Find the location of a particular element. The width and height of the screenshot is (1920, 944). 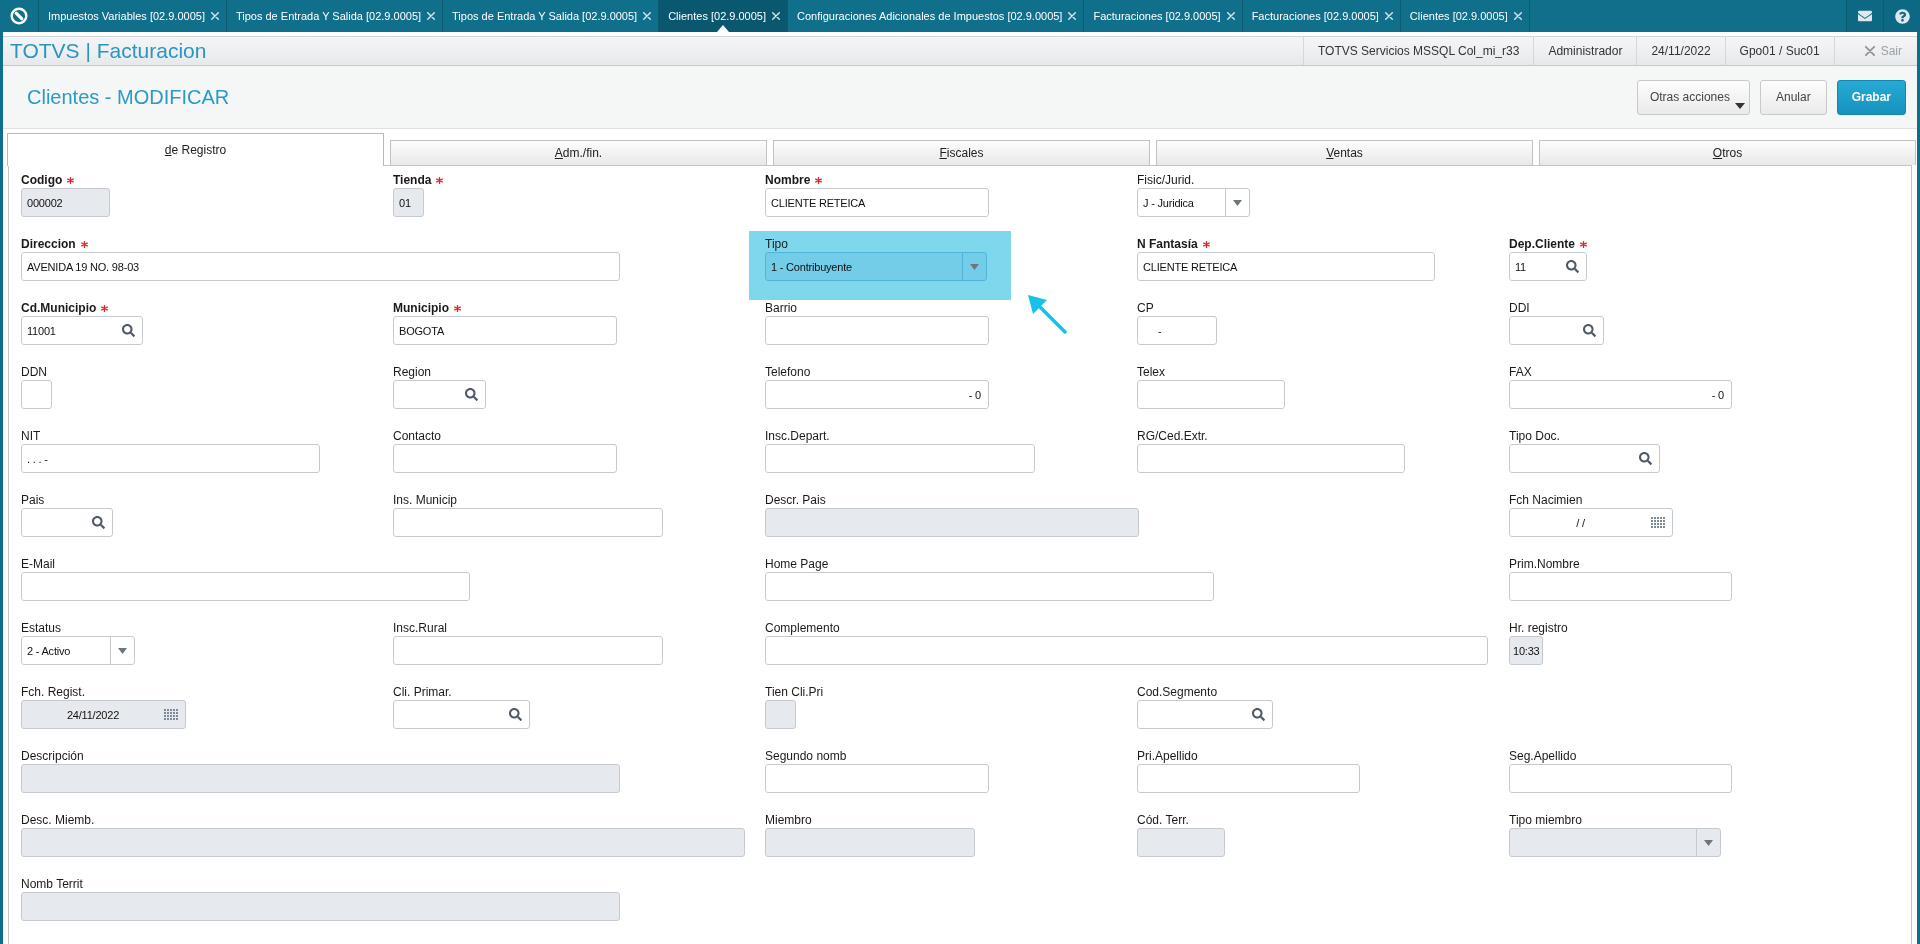

field-label: Telefono is located at coordinates (788, 372).